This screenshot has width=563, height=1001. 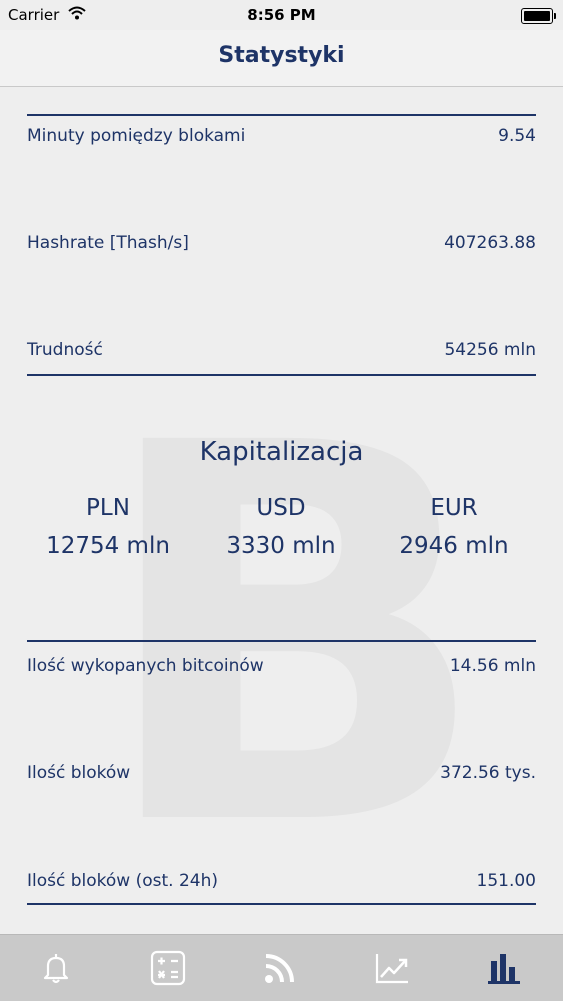 I want to click on stat-label: Trudność, so click(x=65, y=350).